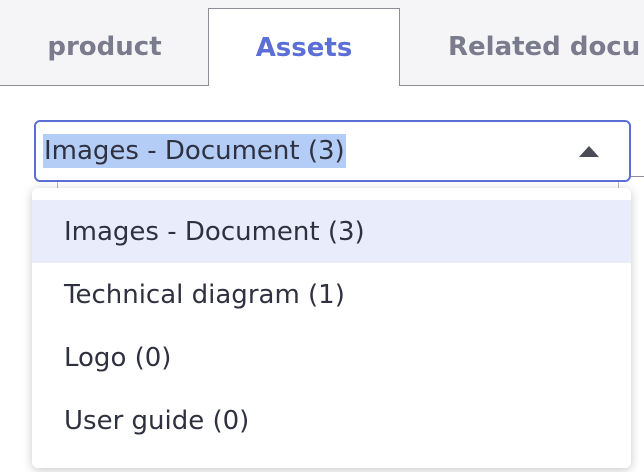 The width and height of the screenshot is (644, 472). What do you see at coordinates (331, 294) in the screenshot?
I see `option-technical-diagram: Technical diagram (1)` at bounding box center [331, 294].